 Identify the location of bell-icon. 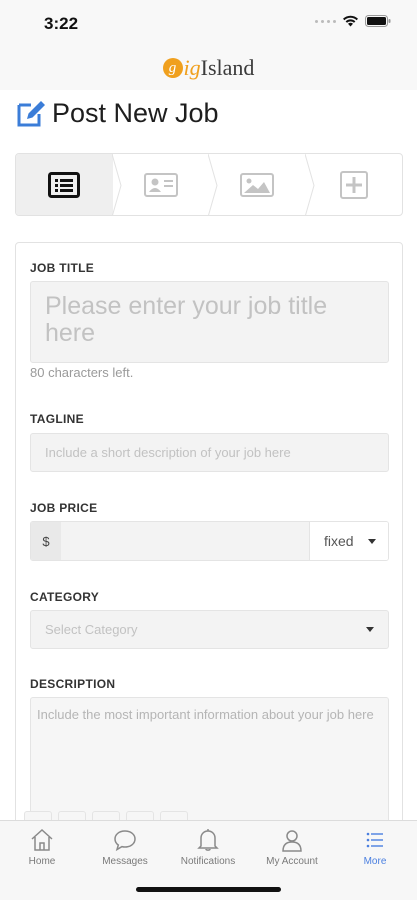
(208, 840).